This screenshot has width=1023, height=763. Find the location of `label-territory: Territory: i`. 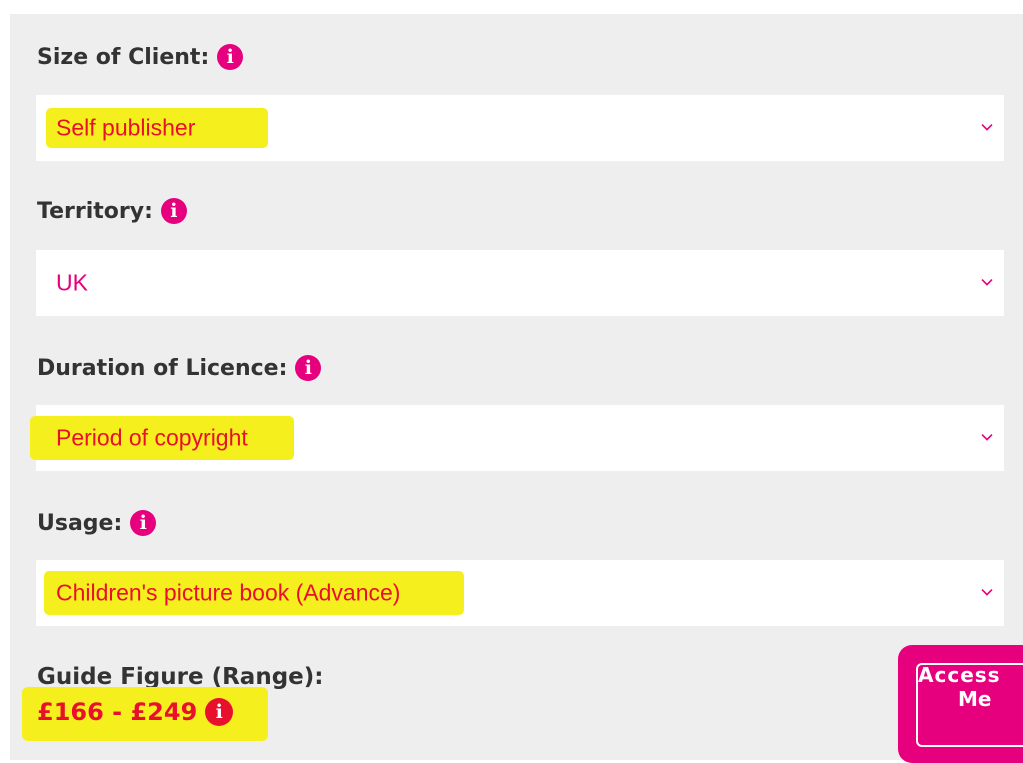

label-territory: Territory: i is located at coordinates (112, 211).